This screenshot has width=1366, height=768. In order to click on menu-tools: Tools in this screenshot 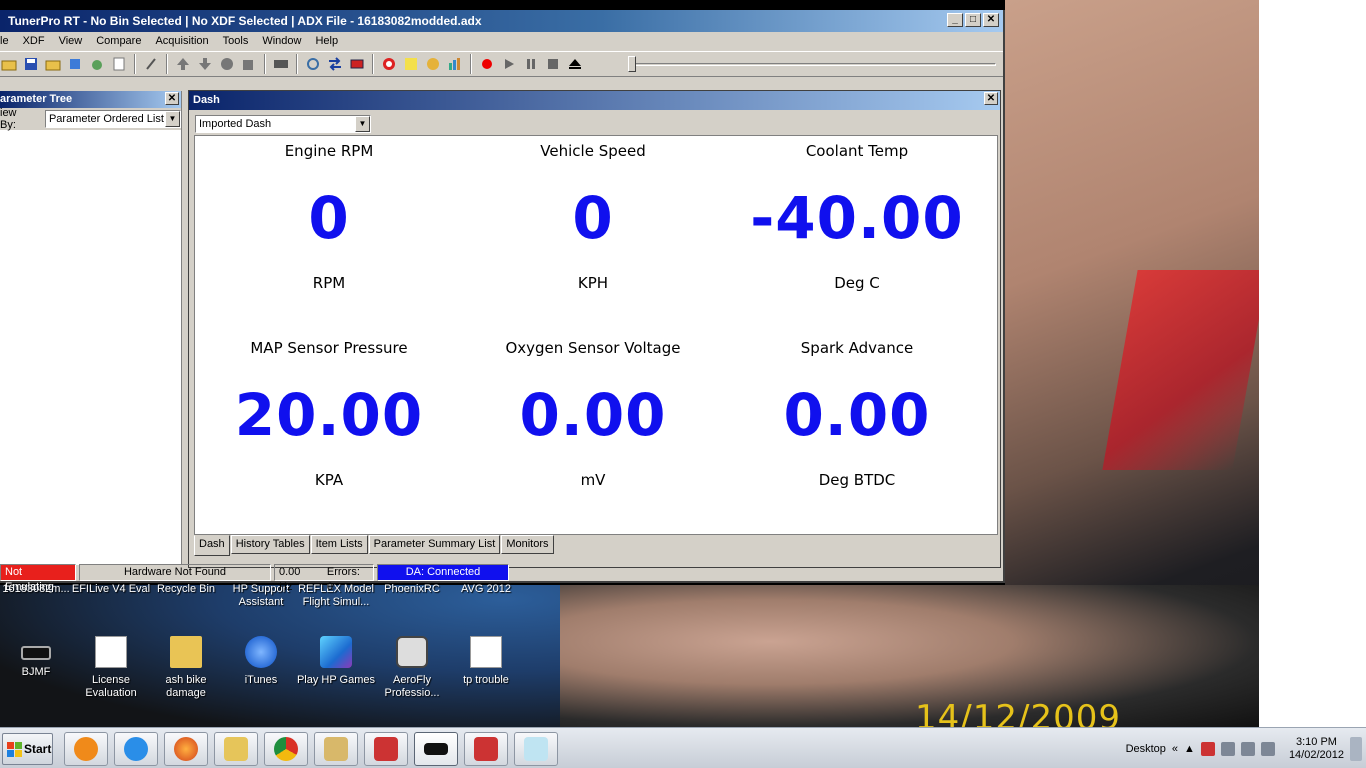, I will do `click(236, 41)`.